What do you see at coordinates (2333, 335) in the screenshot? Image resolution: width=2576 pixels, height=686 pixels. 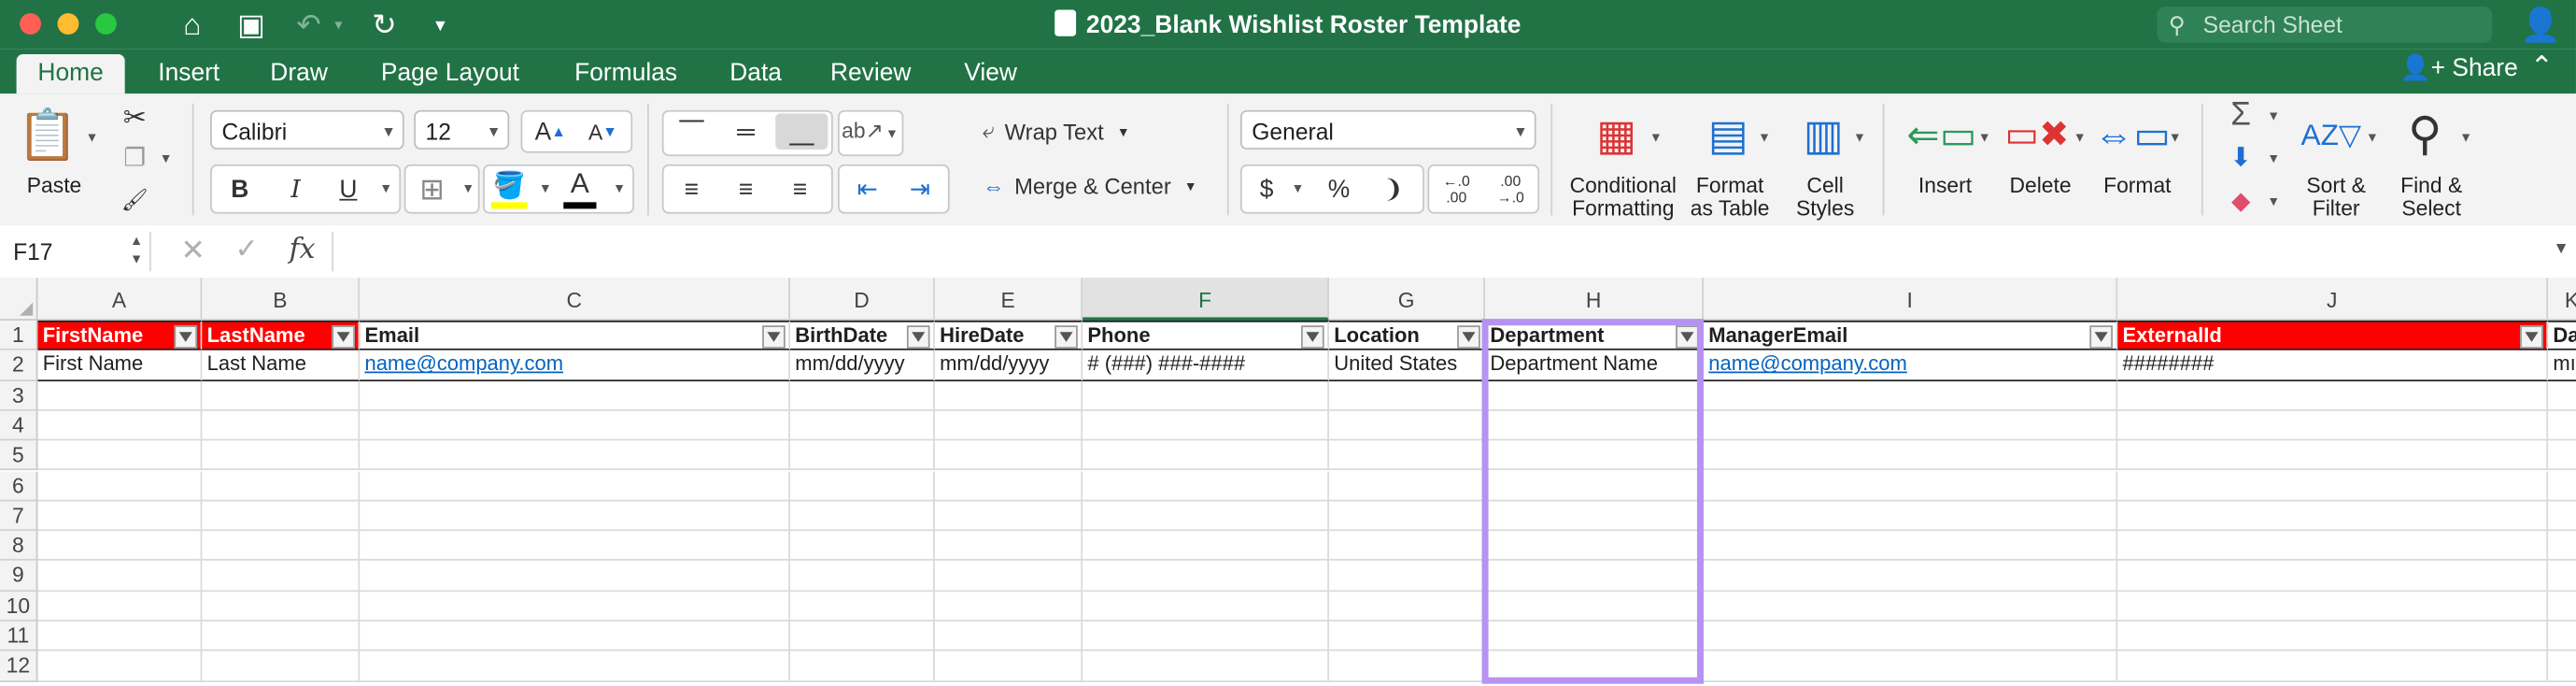 I see `header-cell-j: ExternalId` at bounding box center [2333, 335].